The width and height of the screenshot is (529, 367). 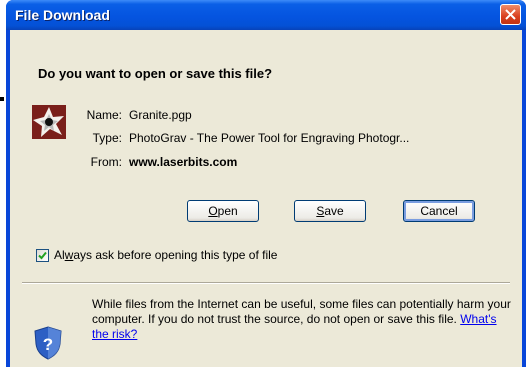 What do you see at coordinates (183, 162) in the screenshot?
I see `from-value: www.laserbits.com` at bounding box center [183, 162].